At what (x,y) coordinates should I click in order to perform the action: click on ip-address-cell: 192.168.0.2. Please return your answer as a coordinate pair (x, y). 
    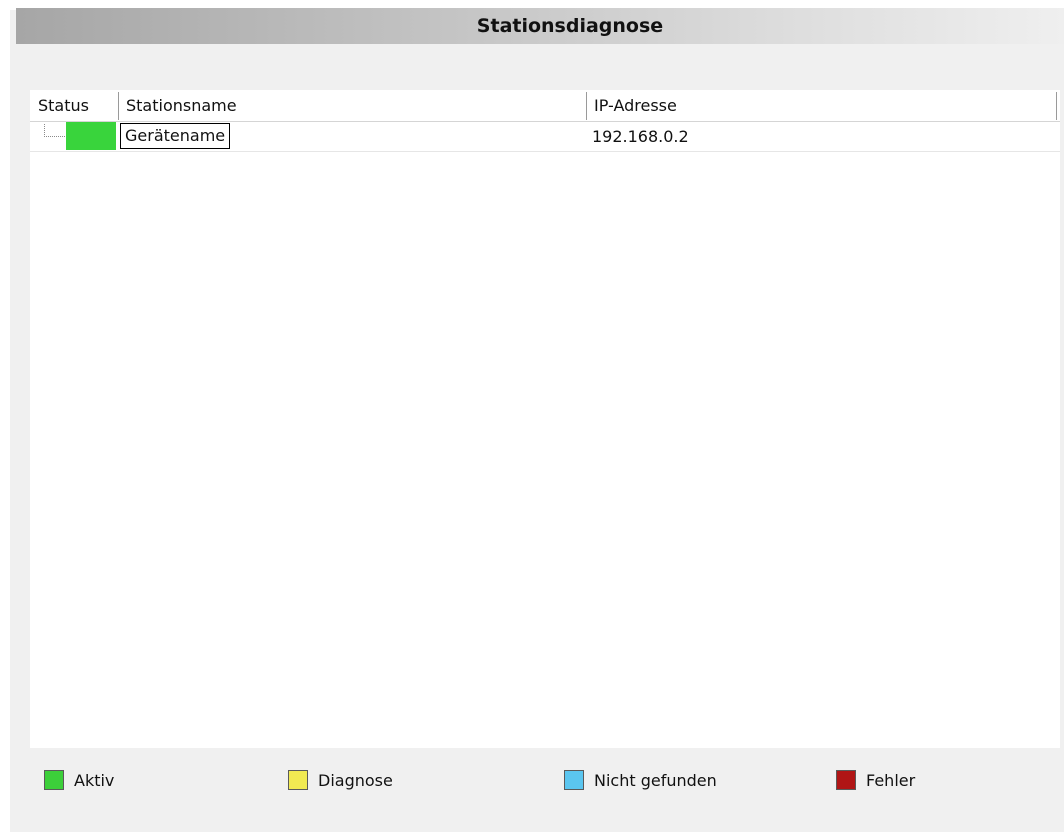
    Looking at the image, I should click on (640, 136).